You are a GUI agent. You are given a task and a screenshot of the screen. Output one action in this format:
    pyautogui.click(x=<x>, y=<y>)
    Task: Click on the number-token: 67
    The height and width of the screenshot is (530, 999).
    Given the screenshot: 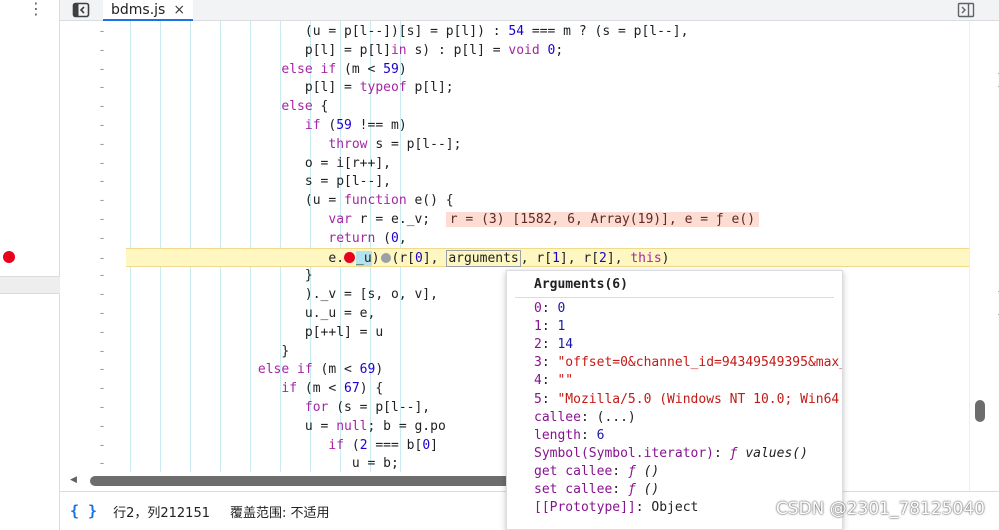 What is the action you would take?
    pyautogui.click(x=352, y=389)
    